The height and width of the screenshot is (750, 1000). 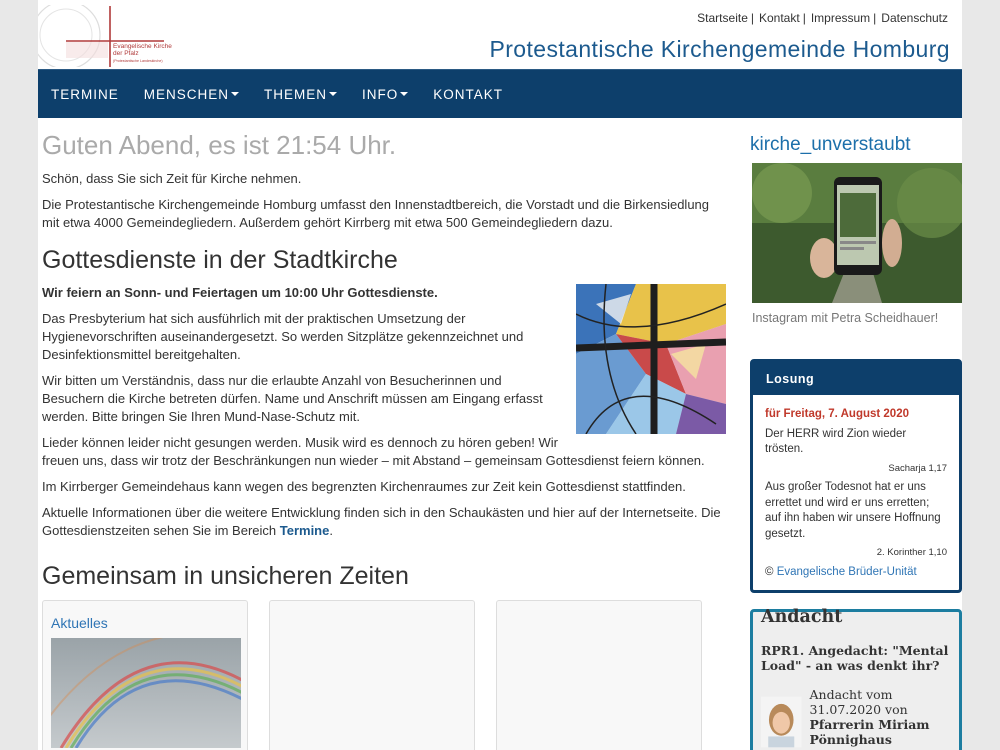 What do you see at coordinates (296, 94) in the screenshot?
I see `nav-label: THEMEN` at bounding box center [296, 94].